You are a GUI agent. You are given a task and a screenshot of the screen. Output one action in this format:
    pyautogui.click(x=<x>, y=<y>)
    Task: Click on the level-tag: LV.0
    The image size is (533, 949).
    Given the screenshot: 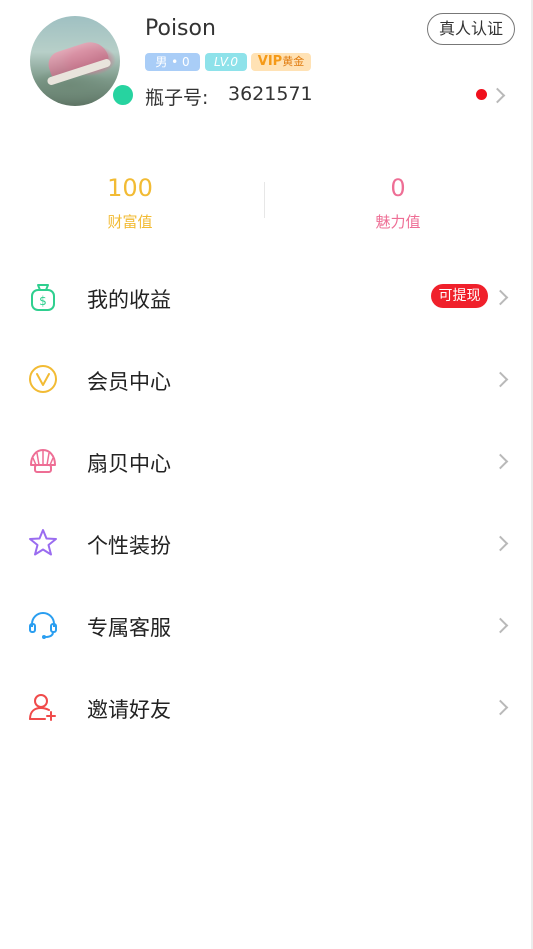 What is the action you would take?
    pyautogui.click(x=226, y=62)
    